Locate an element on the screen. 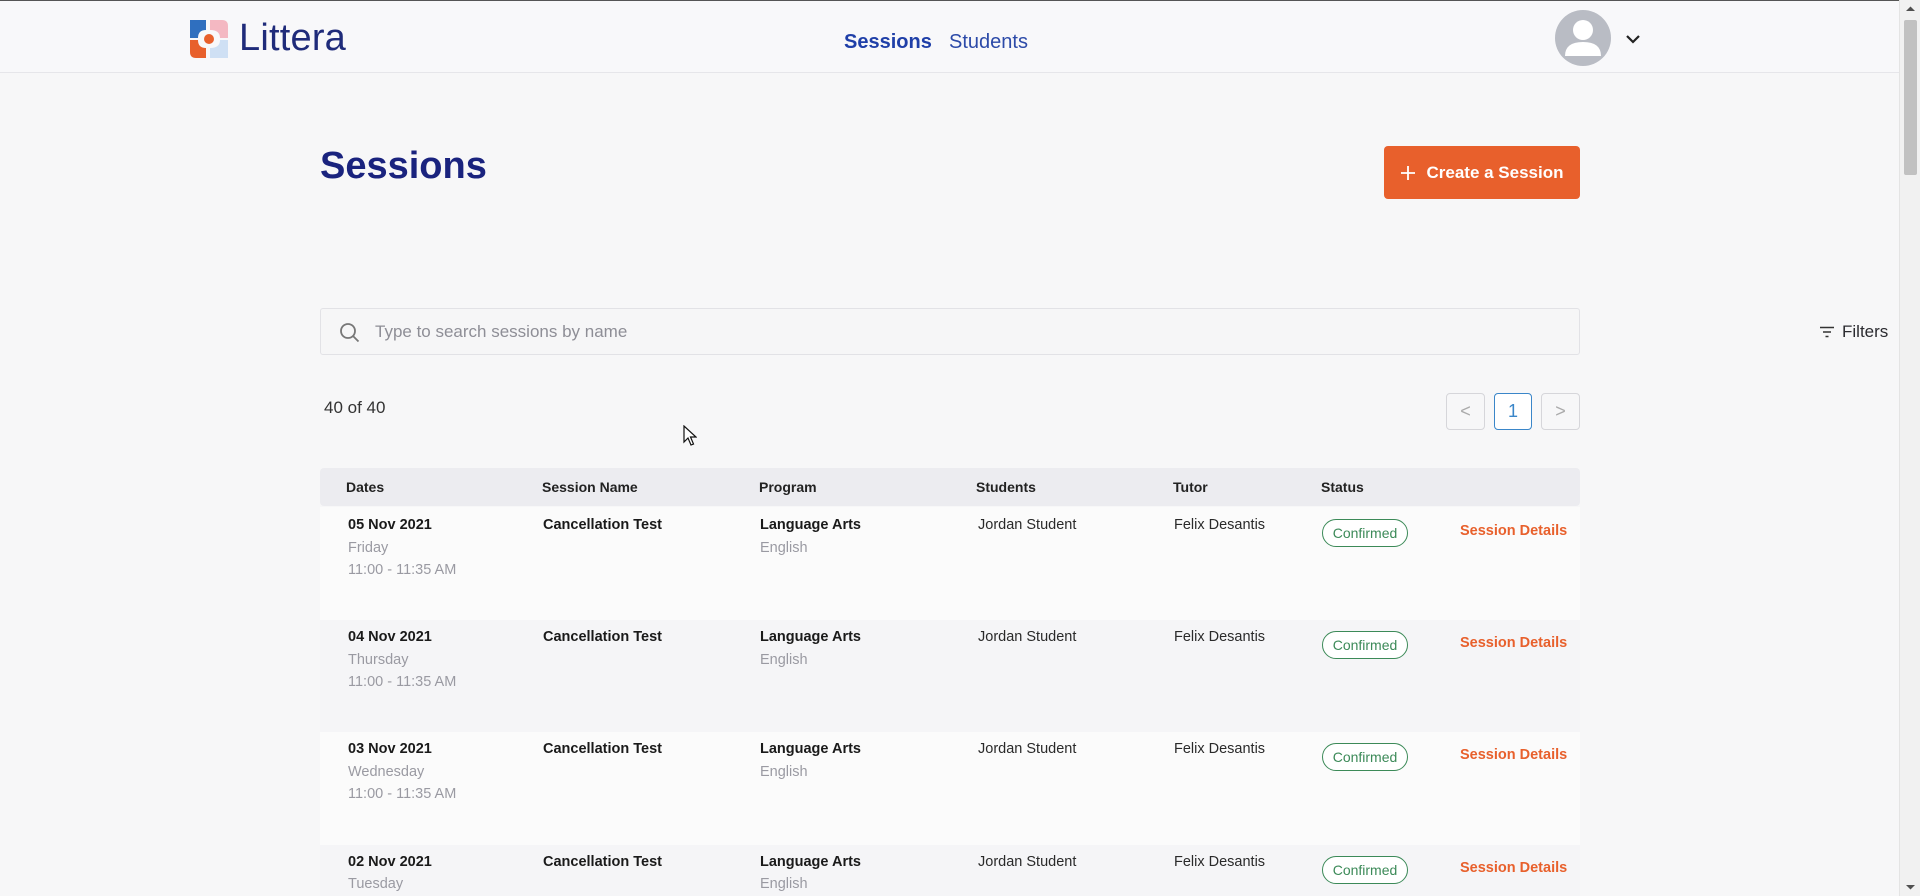 The image size is (1920, 896). plus-icon is located at coordinates (1408, 172).